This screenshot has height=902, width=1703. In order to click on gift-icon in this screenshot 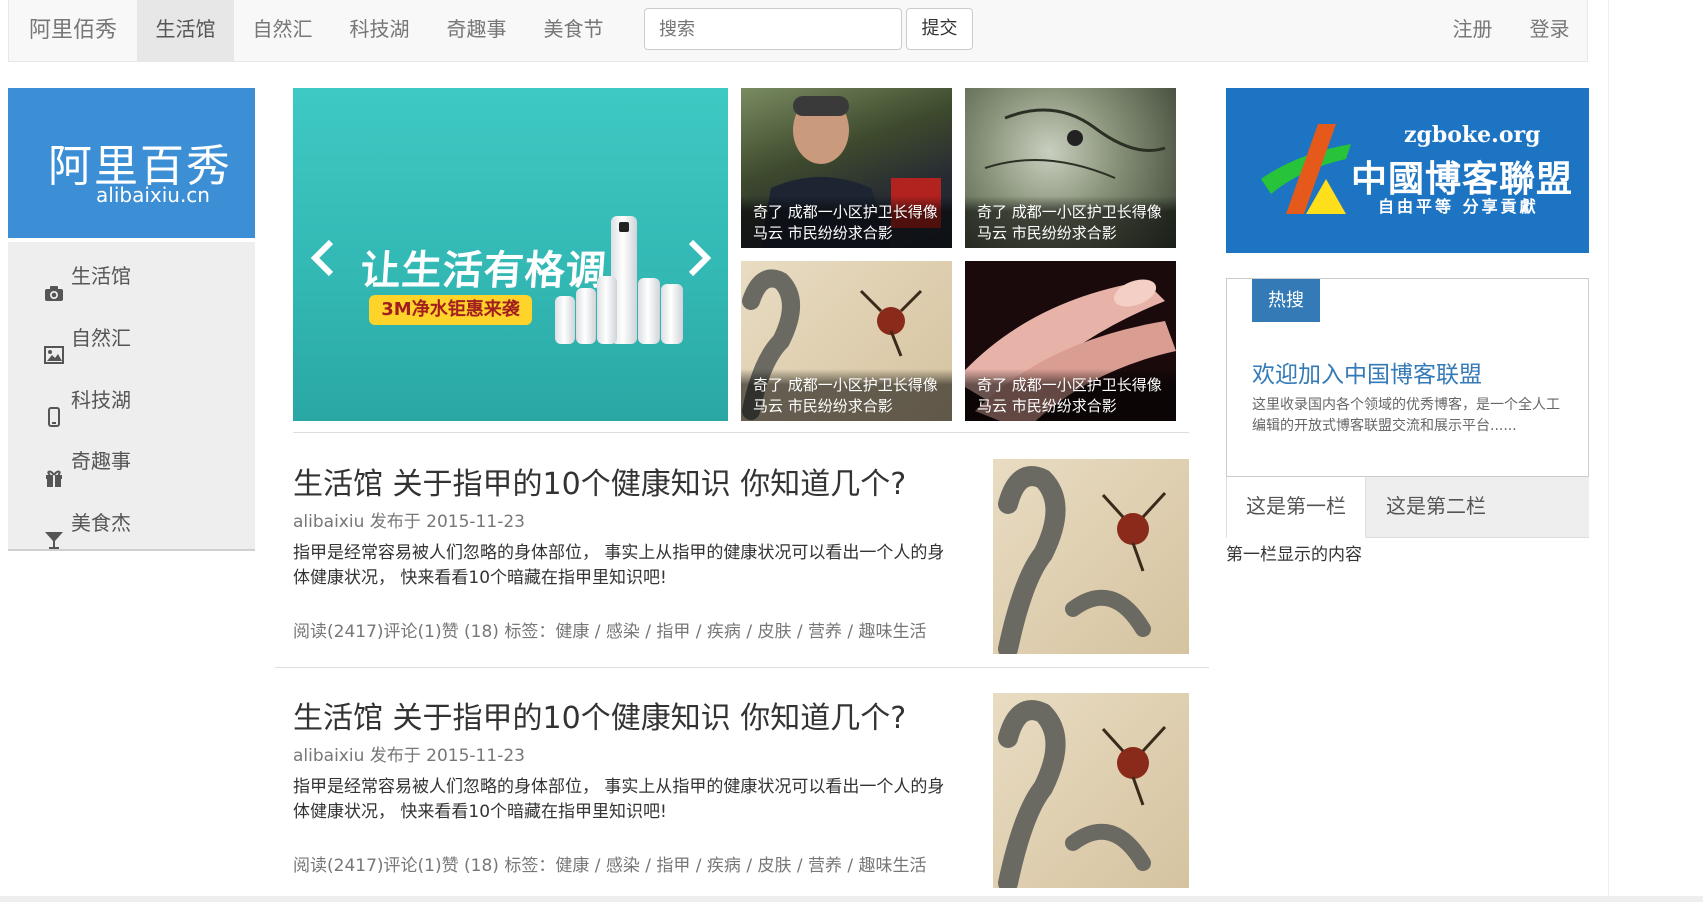, I will do `click(54, 469)`.